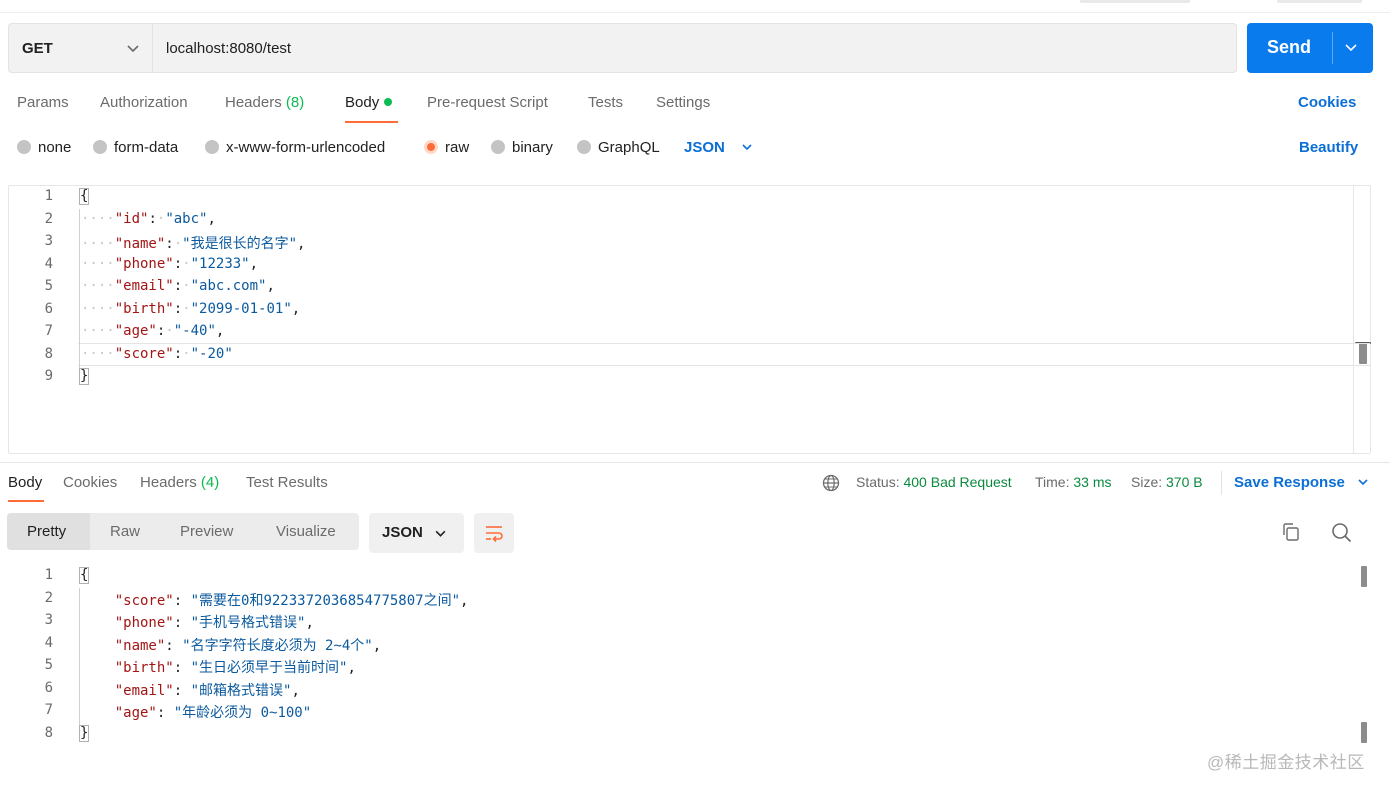 Image resolution: width=1390 pixels, height=792 pixels. Describe the element at coordinates (25, 482) in the screenshot. I see `resp-tab-body: Body` at that location.